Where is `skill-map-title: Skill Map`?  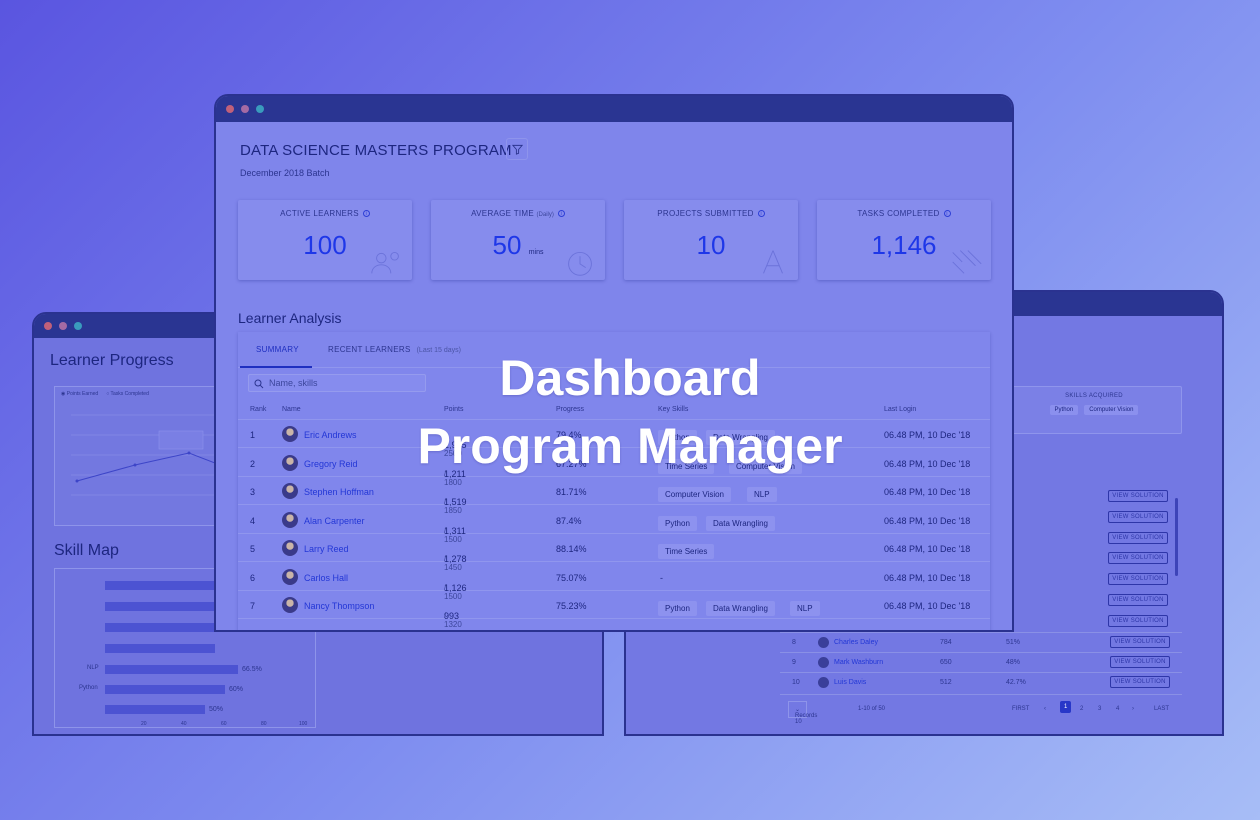 skill-map-title: Skill Map is located at coordinates (86, 550).